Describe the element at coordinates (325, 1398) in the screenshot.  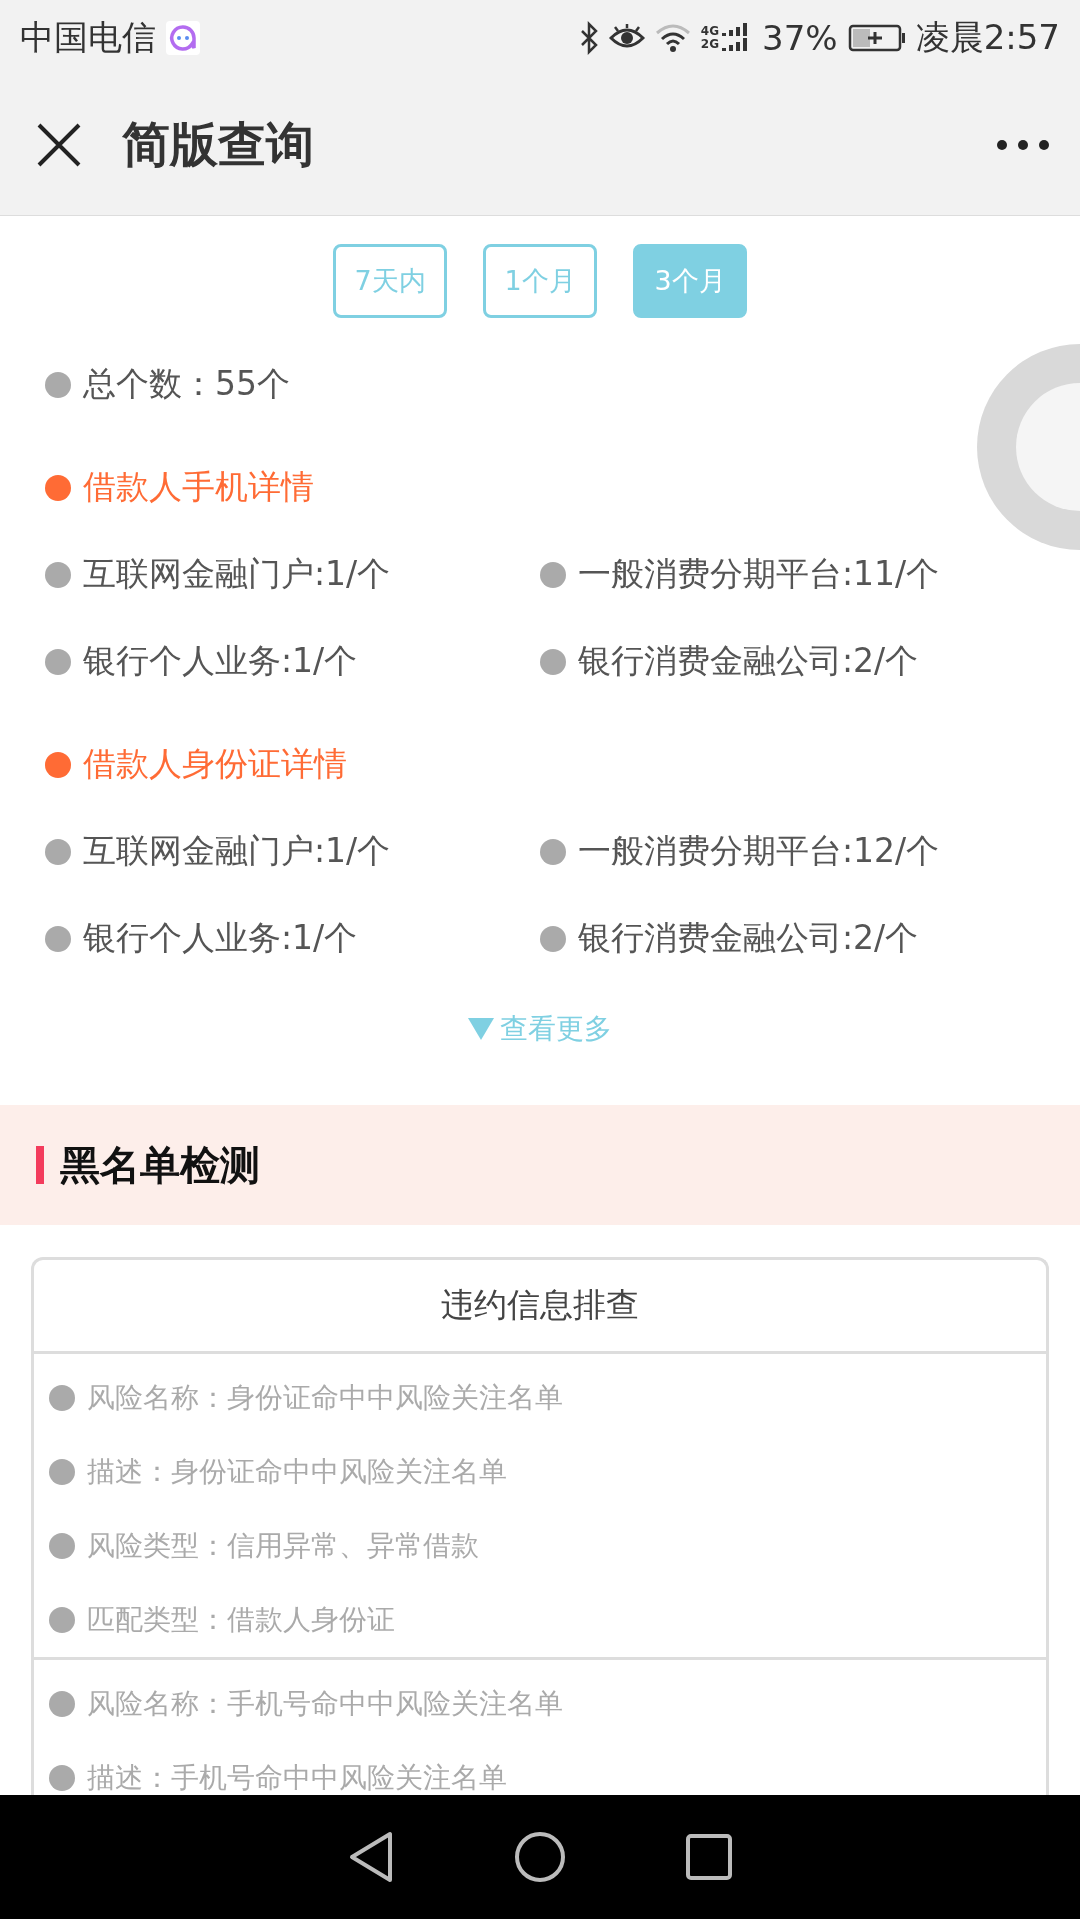
I see `record-text: 风险名称：身份证命中中风险关注名单` at that location.